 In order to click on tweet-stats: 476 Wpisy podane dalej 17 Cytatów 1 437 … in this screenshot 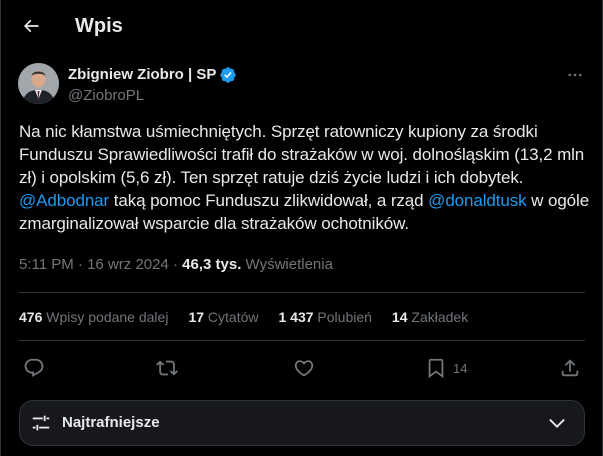, I will do `click(253, 317)`.